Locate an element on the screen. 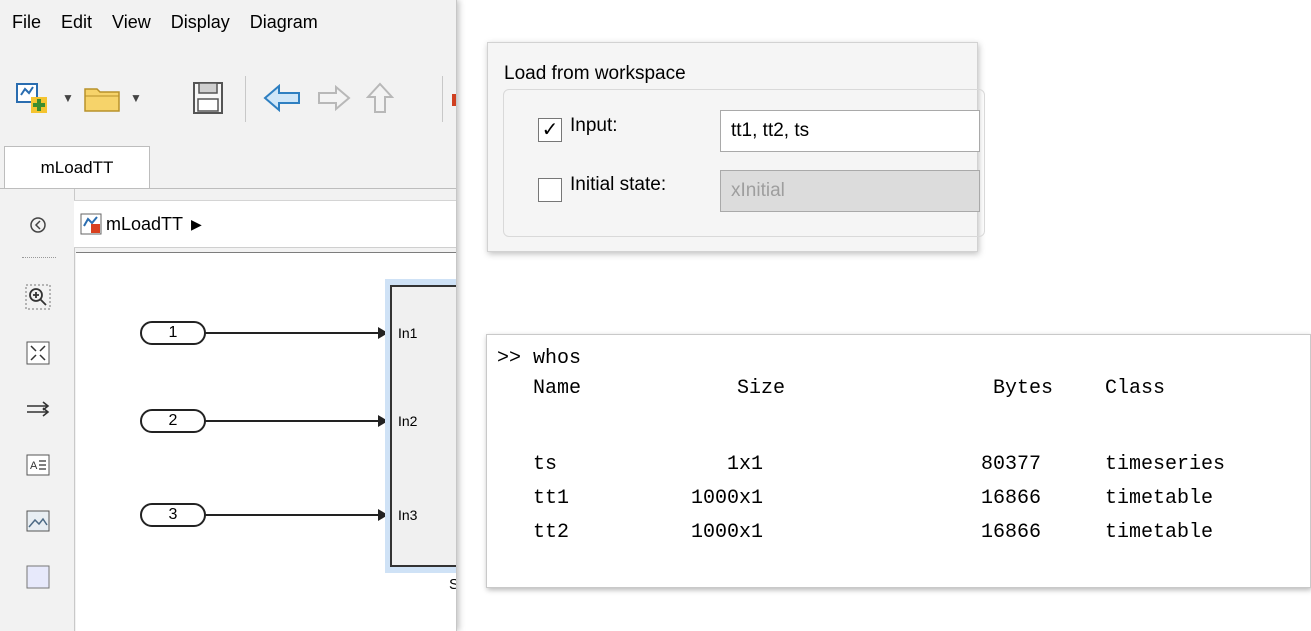 Image resolution: width=1311 pixels, height=631 pixels. zoom-in-icon is located at coordinates (38, 297).